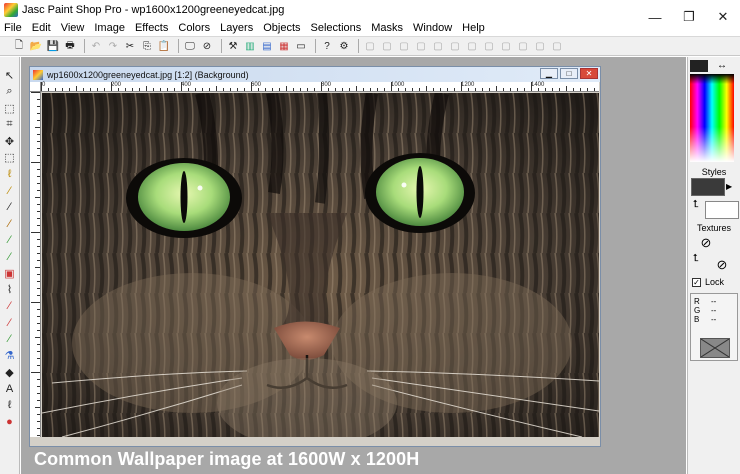 Image resolution: width=740 pixels, height=474 pixels. Describe the element at coordinates (164, 46) in the screenshot. I see `paste-icon: 📋` at that location.